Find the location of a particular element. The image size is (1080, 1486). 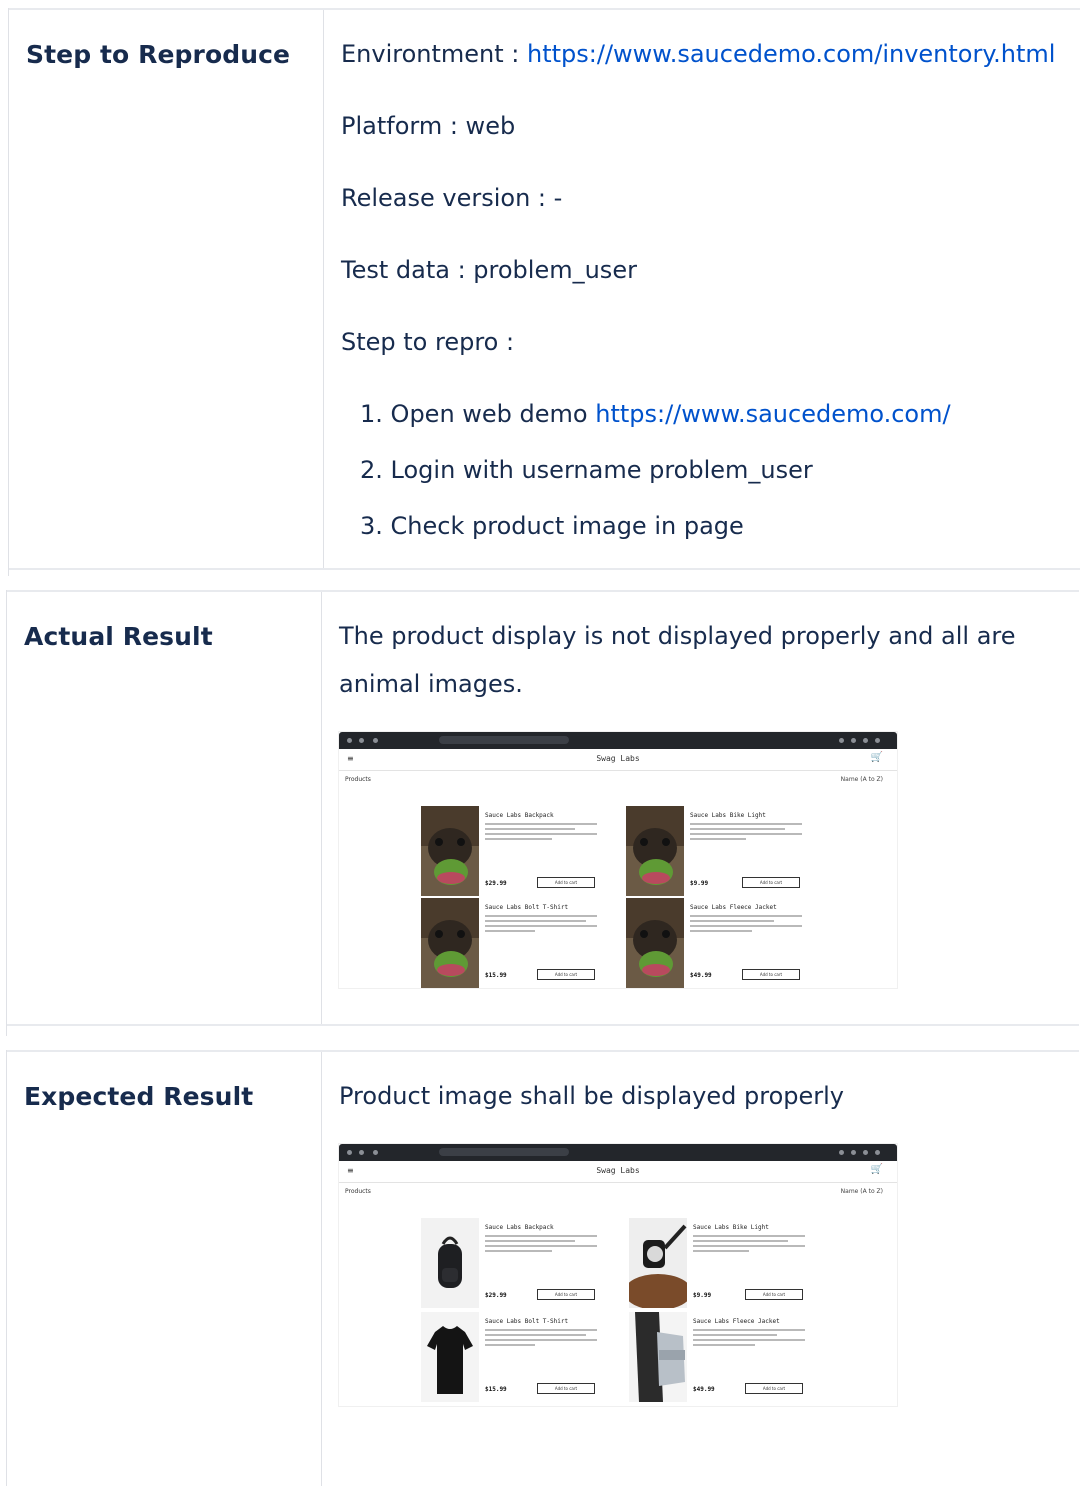

row-header-cell: Step to Reproduce is located at coordinates (166, 289).